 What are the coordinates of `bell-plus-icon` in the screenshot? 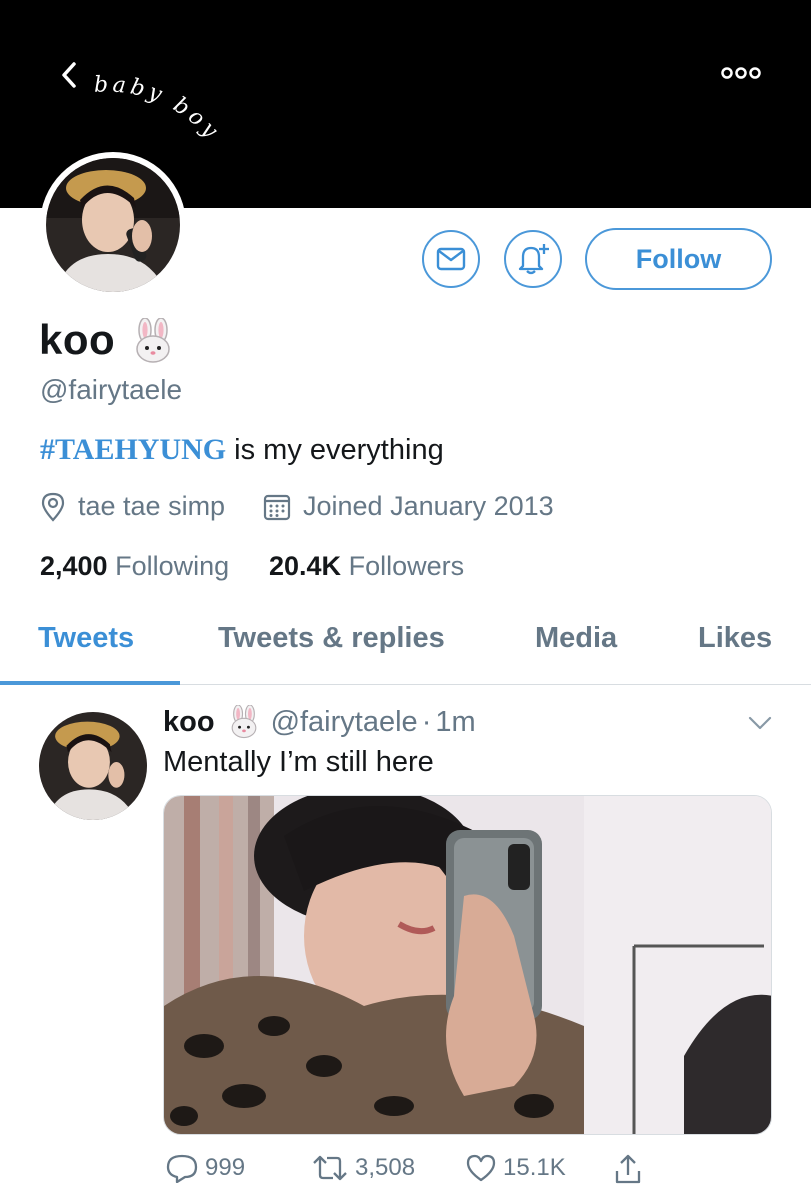 It's located at (533, 259).